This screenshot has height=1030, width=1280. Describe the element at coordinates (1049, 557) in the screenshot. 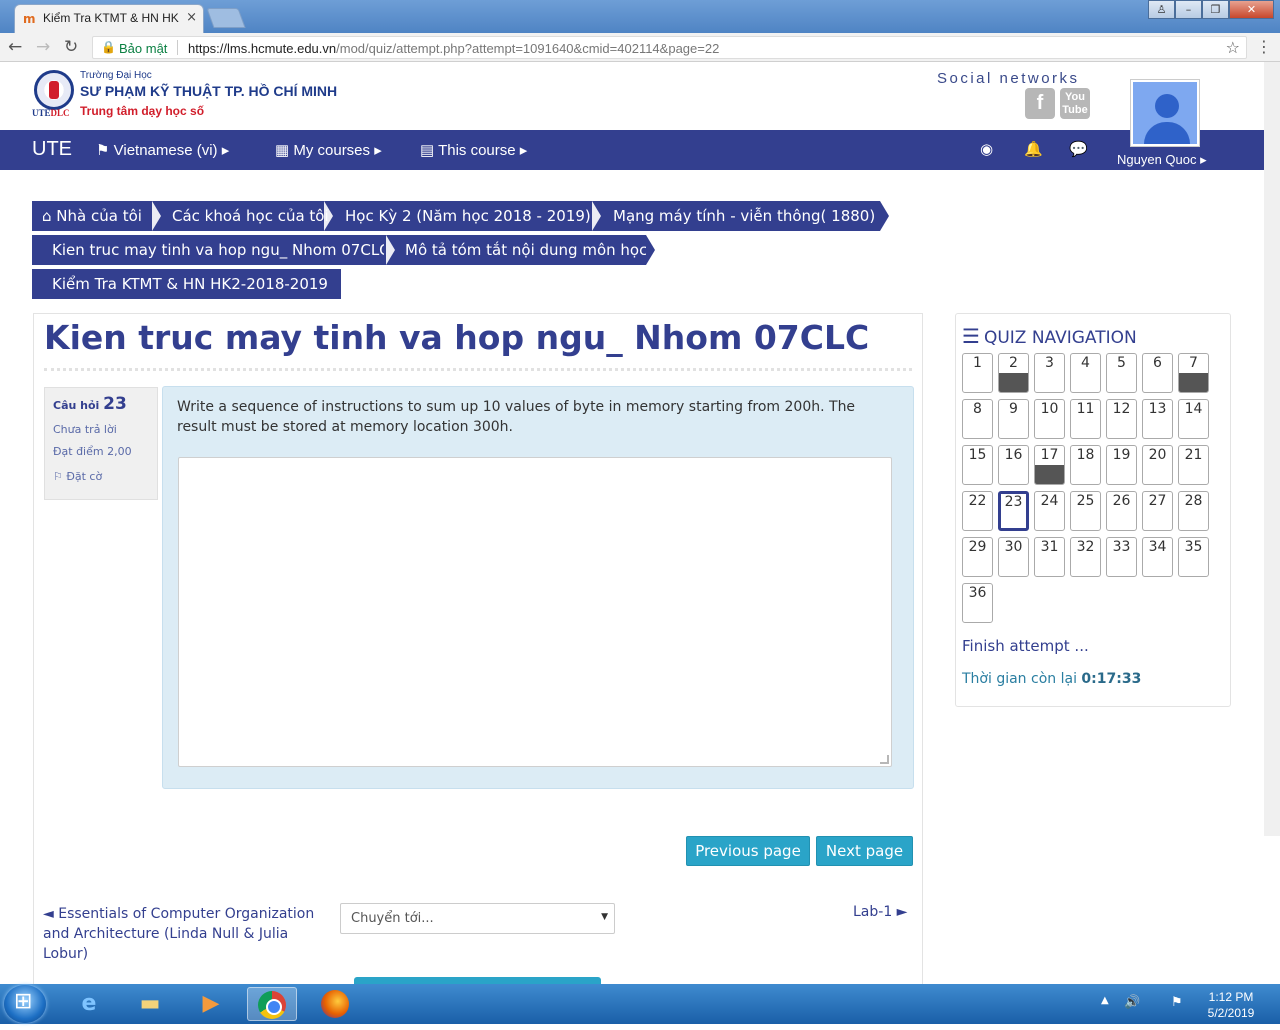

I see `quiz-nav-question-button: 31` at that location.